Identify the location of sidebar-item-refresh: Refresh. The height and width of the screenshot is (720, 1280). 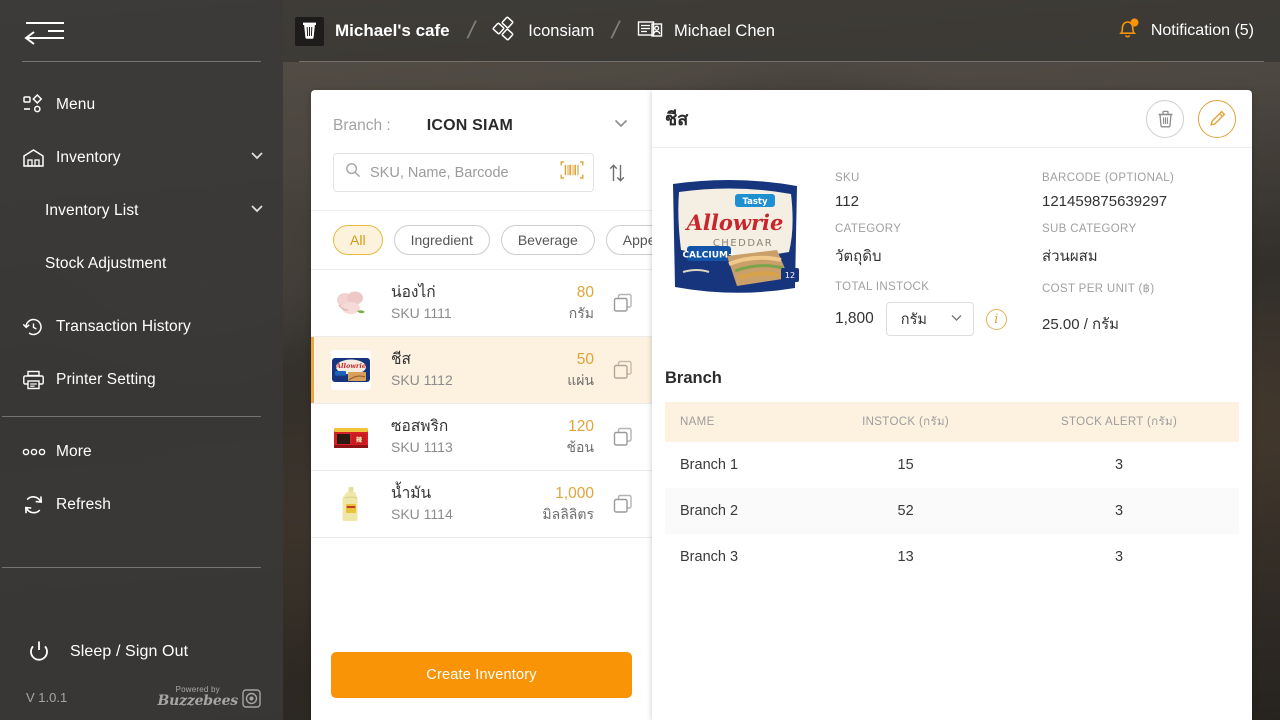
(141, 504).